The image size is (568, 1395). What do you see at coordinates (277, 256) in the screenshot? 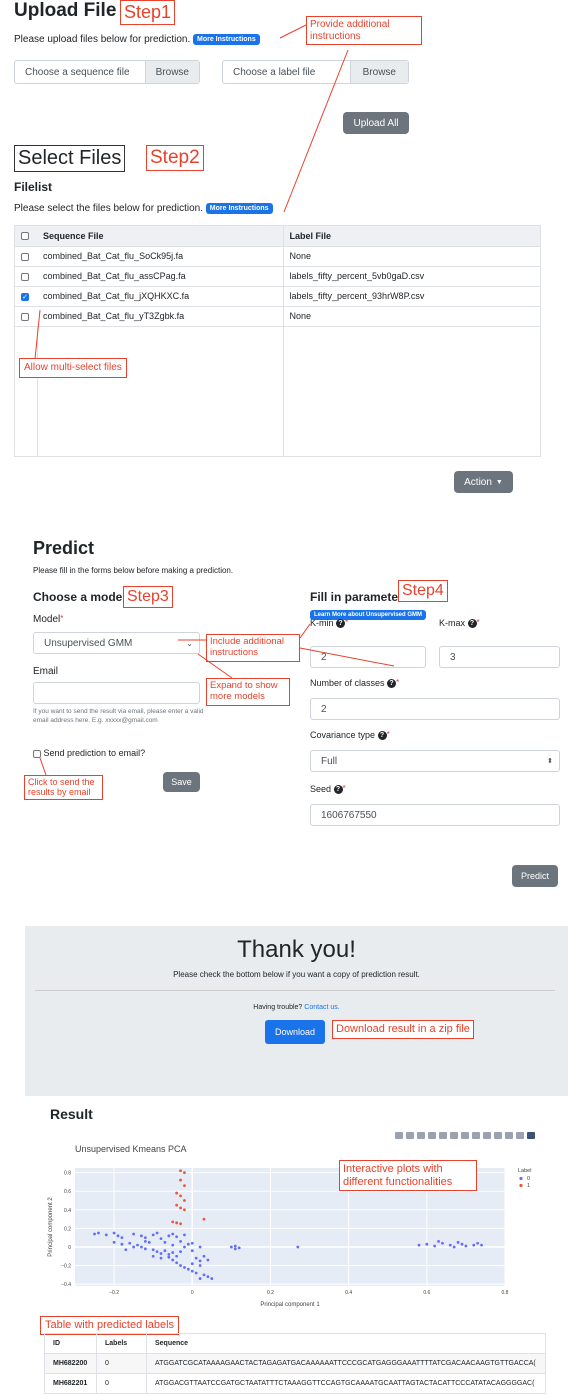
I see `file-row: combined_Bat_Cat_flu_SoCk95j.fa None` at bounding box center [277, 256].